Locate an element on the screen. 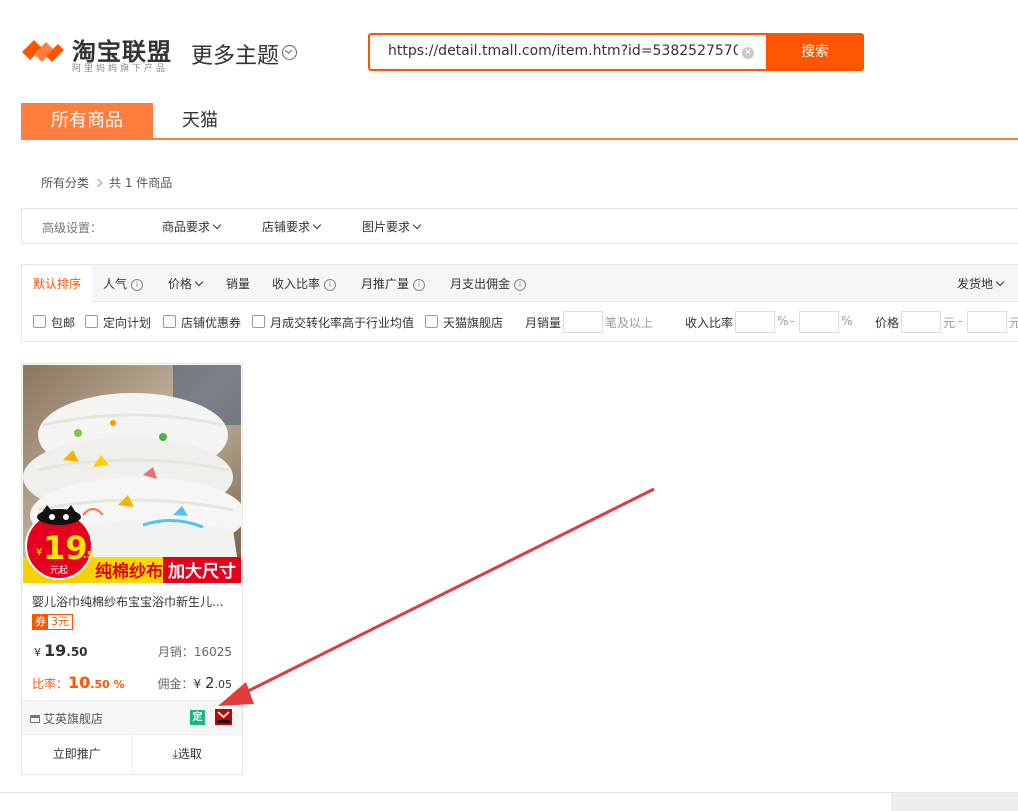 This screenshot has width=1018, height=811. promote-now-button: 立即推广 is located at coordinates (77, 754).